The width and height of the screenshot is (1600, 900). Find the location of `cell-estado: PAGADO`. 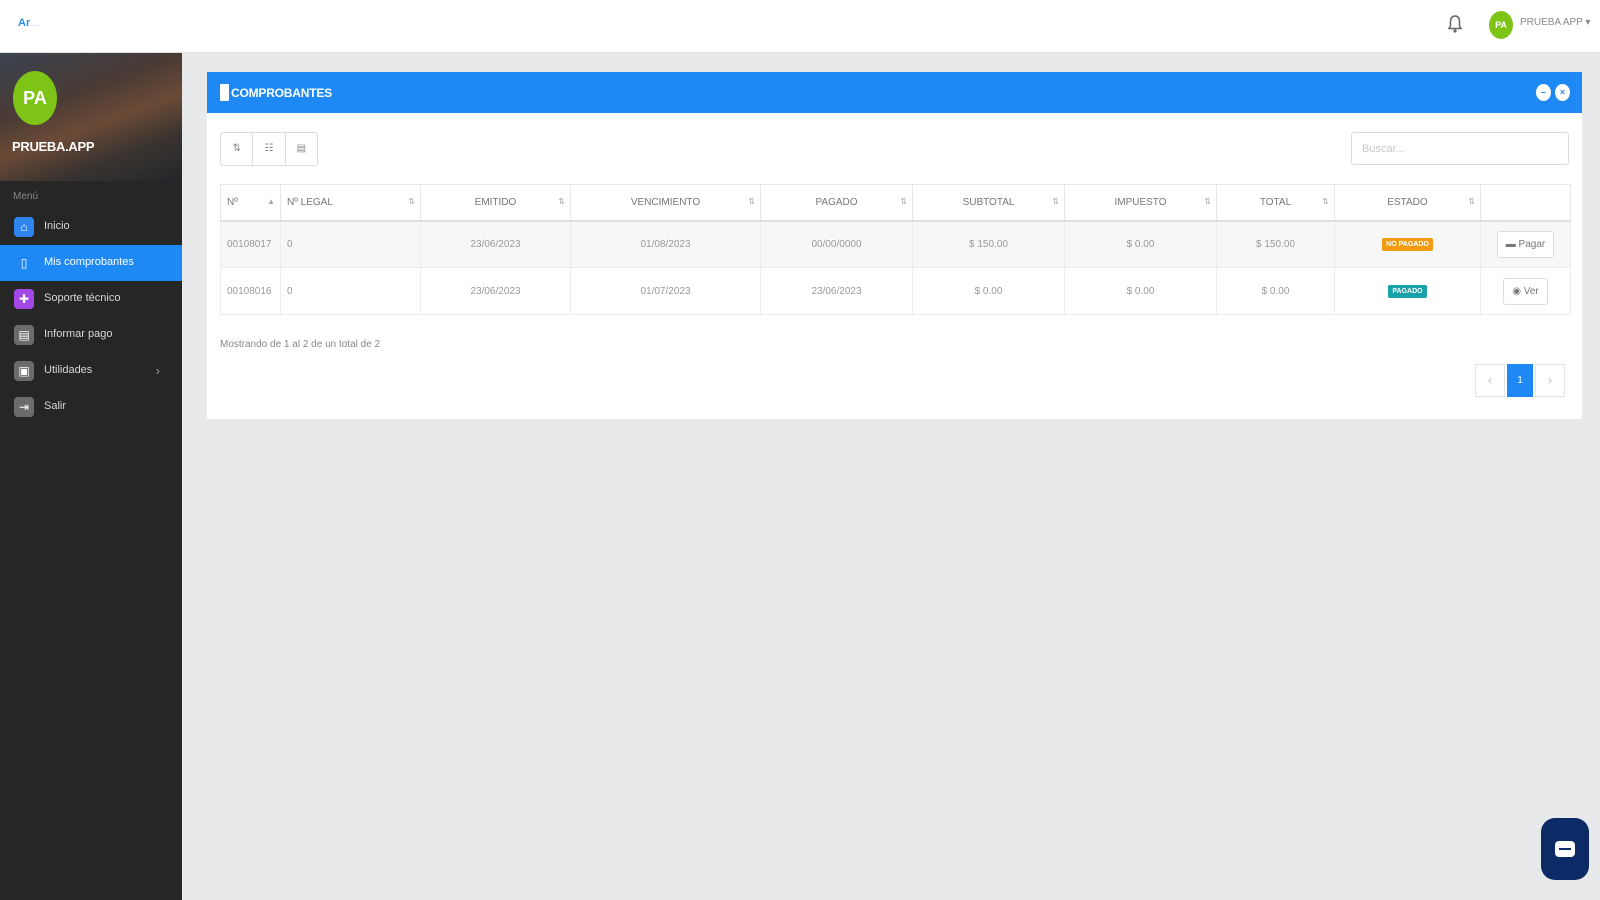

cell-estado: PAGADO is located at coordinates (1407, 291).